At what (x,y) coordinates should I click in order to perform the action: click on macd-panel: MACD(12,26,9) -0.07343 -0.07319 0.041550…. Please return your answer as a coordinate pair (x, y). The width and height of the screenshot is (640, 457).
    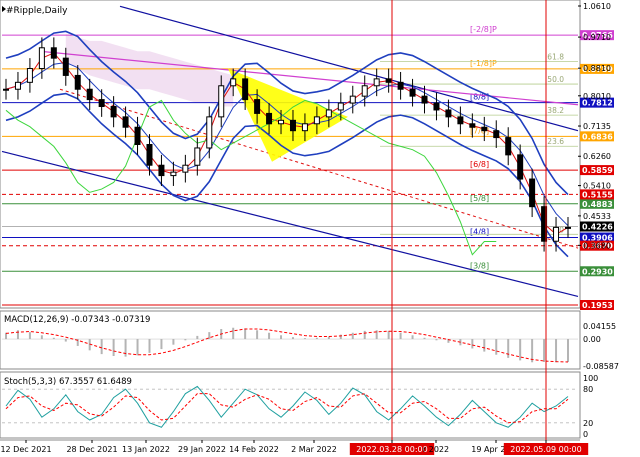
    Looking at the image, I should click on (309, 340).